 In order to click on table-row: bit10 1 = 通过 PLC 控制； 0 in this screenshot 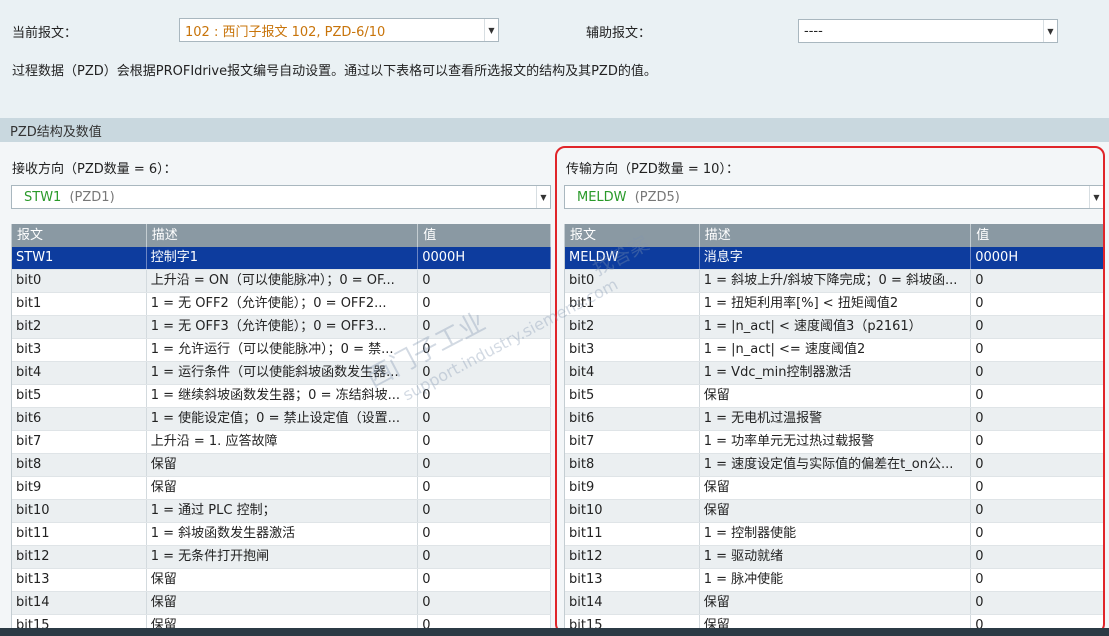, I will do `click(281, 511)`.